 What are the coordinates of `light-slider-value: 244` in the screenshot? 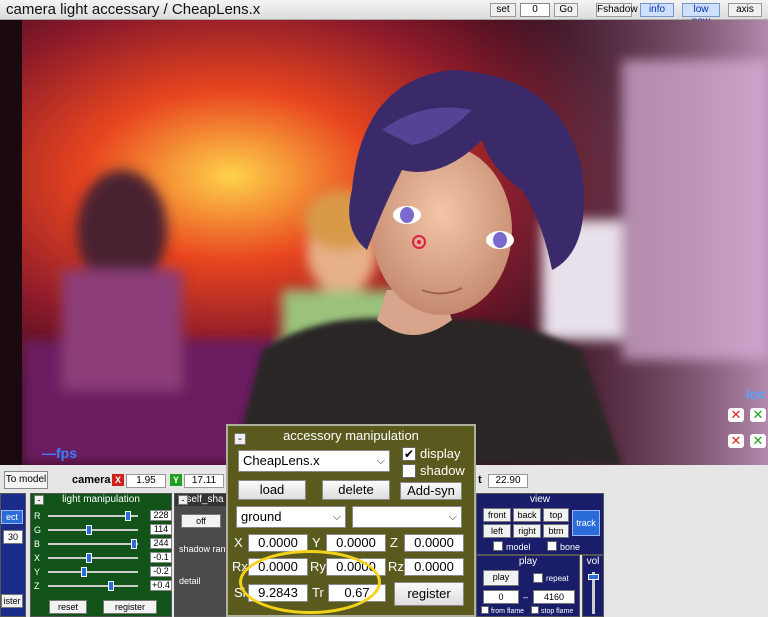 It's located at (161, 543).